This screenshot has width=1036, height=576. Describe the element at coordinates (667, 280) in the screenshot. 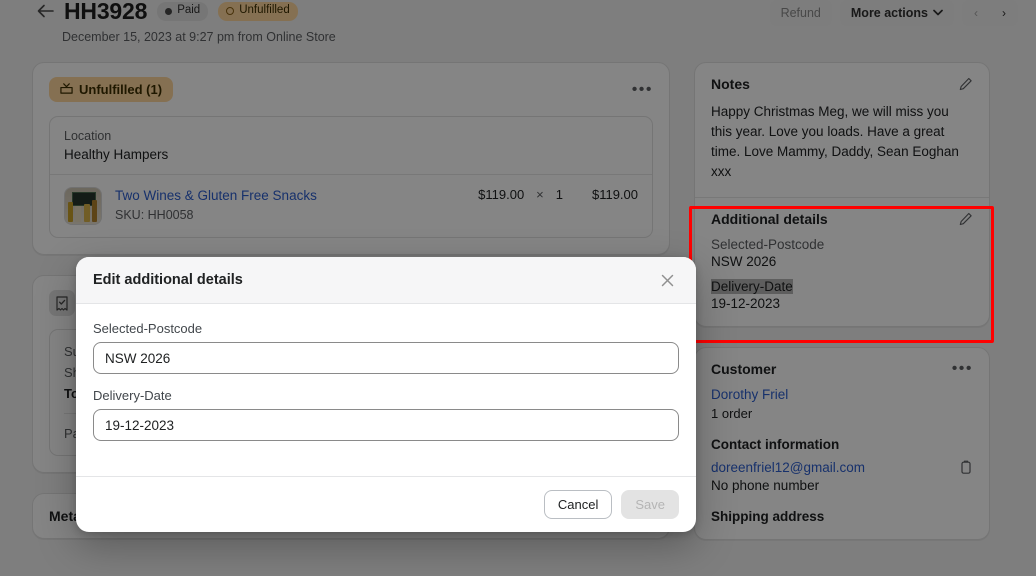

I see `close-icon` at that location.